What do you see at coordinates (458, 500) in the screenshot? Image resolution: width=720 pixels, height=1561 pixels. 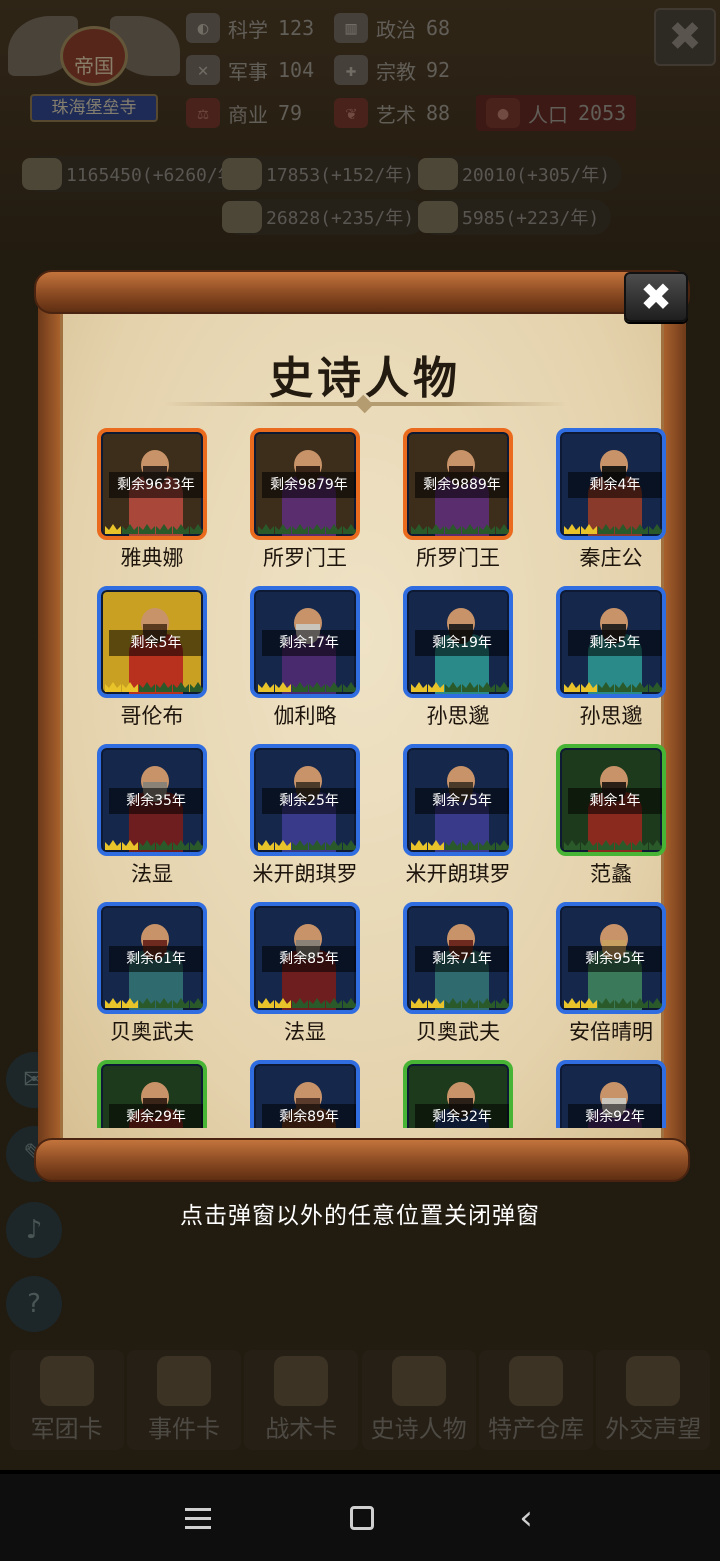 I see `figure-card: 剩余9889年 所罗门王` at bounding box center [458, 500].